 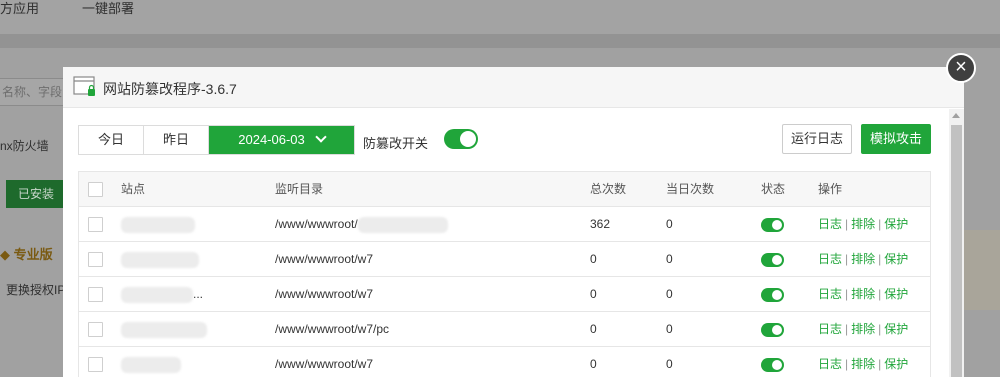 I want to click on column-header-total: 总次数, so click(x=608, y=189).